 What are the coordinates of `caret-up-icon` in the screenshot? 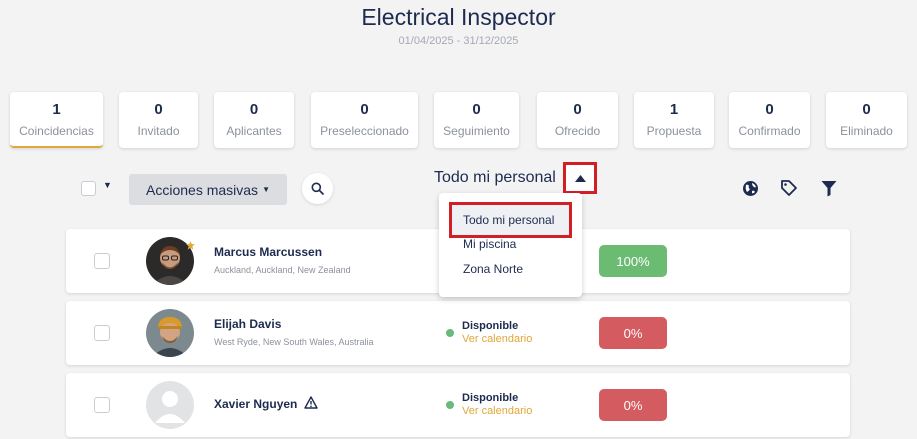 It's located at (580, 178).